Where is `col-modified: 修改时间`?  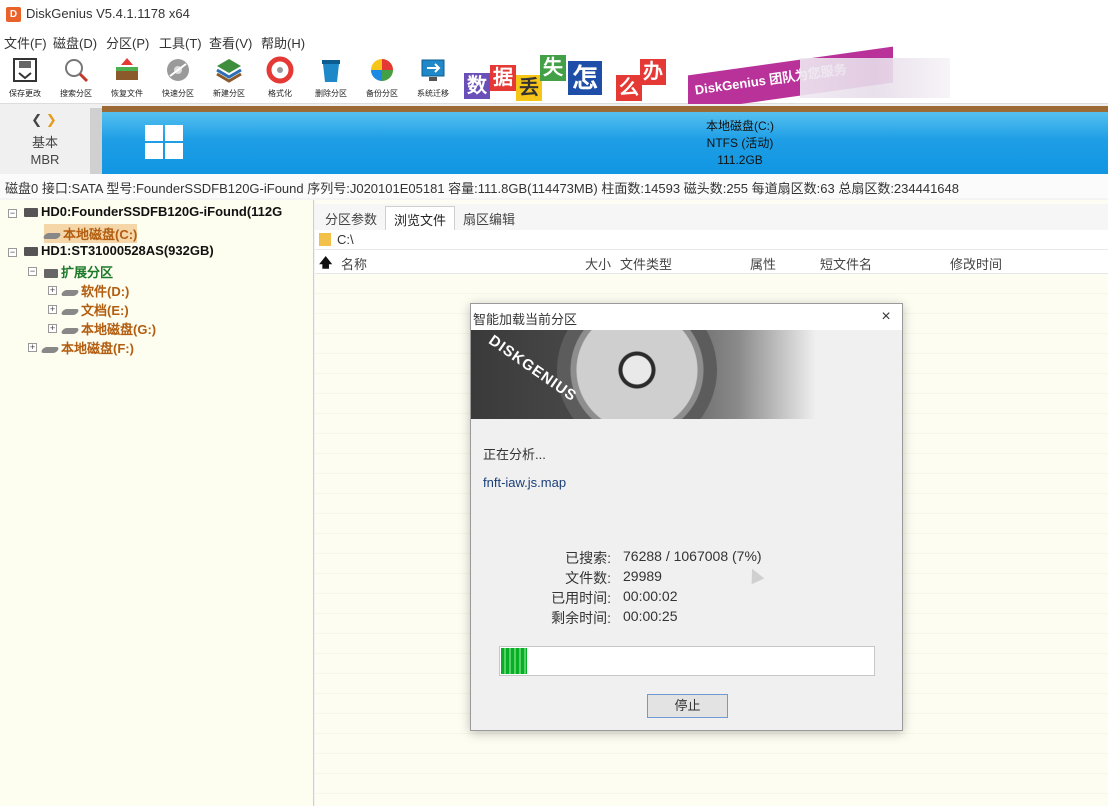
col-modified: 修改时间 is located at coordinates (976, 263).